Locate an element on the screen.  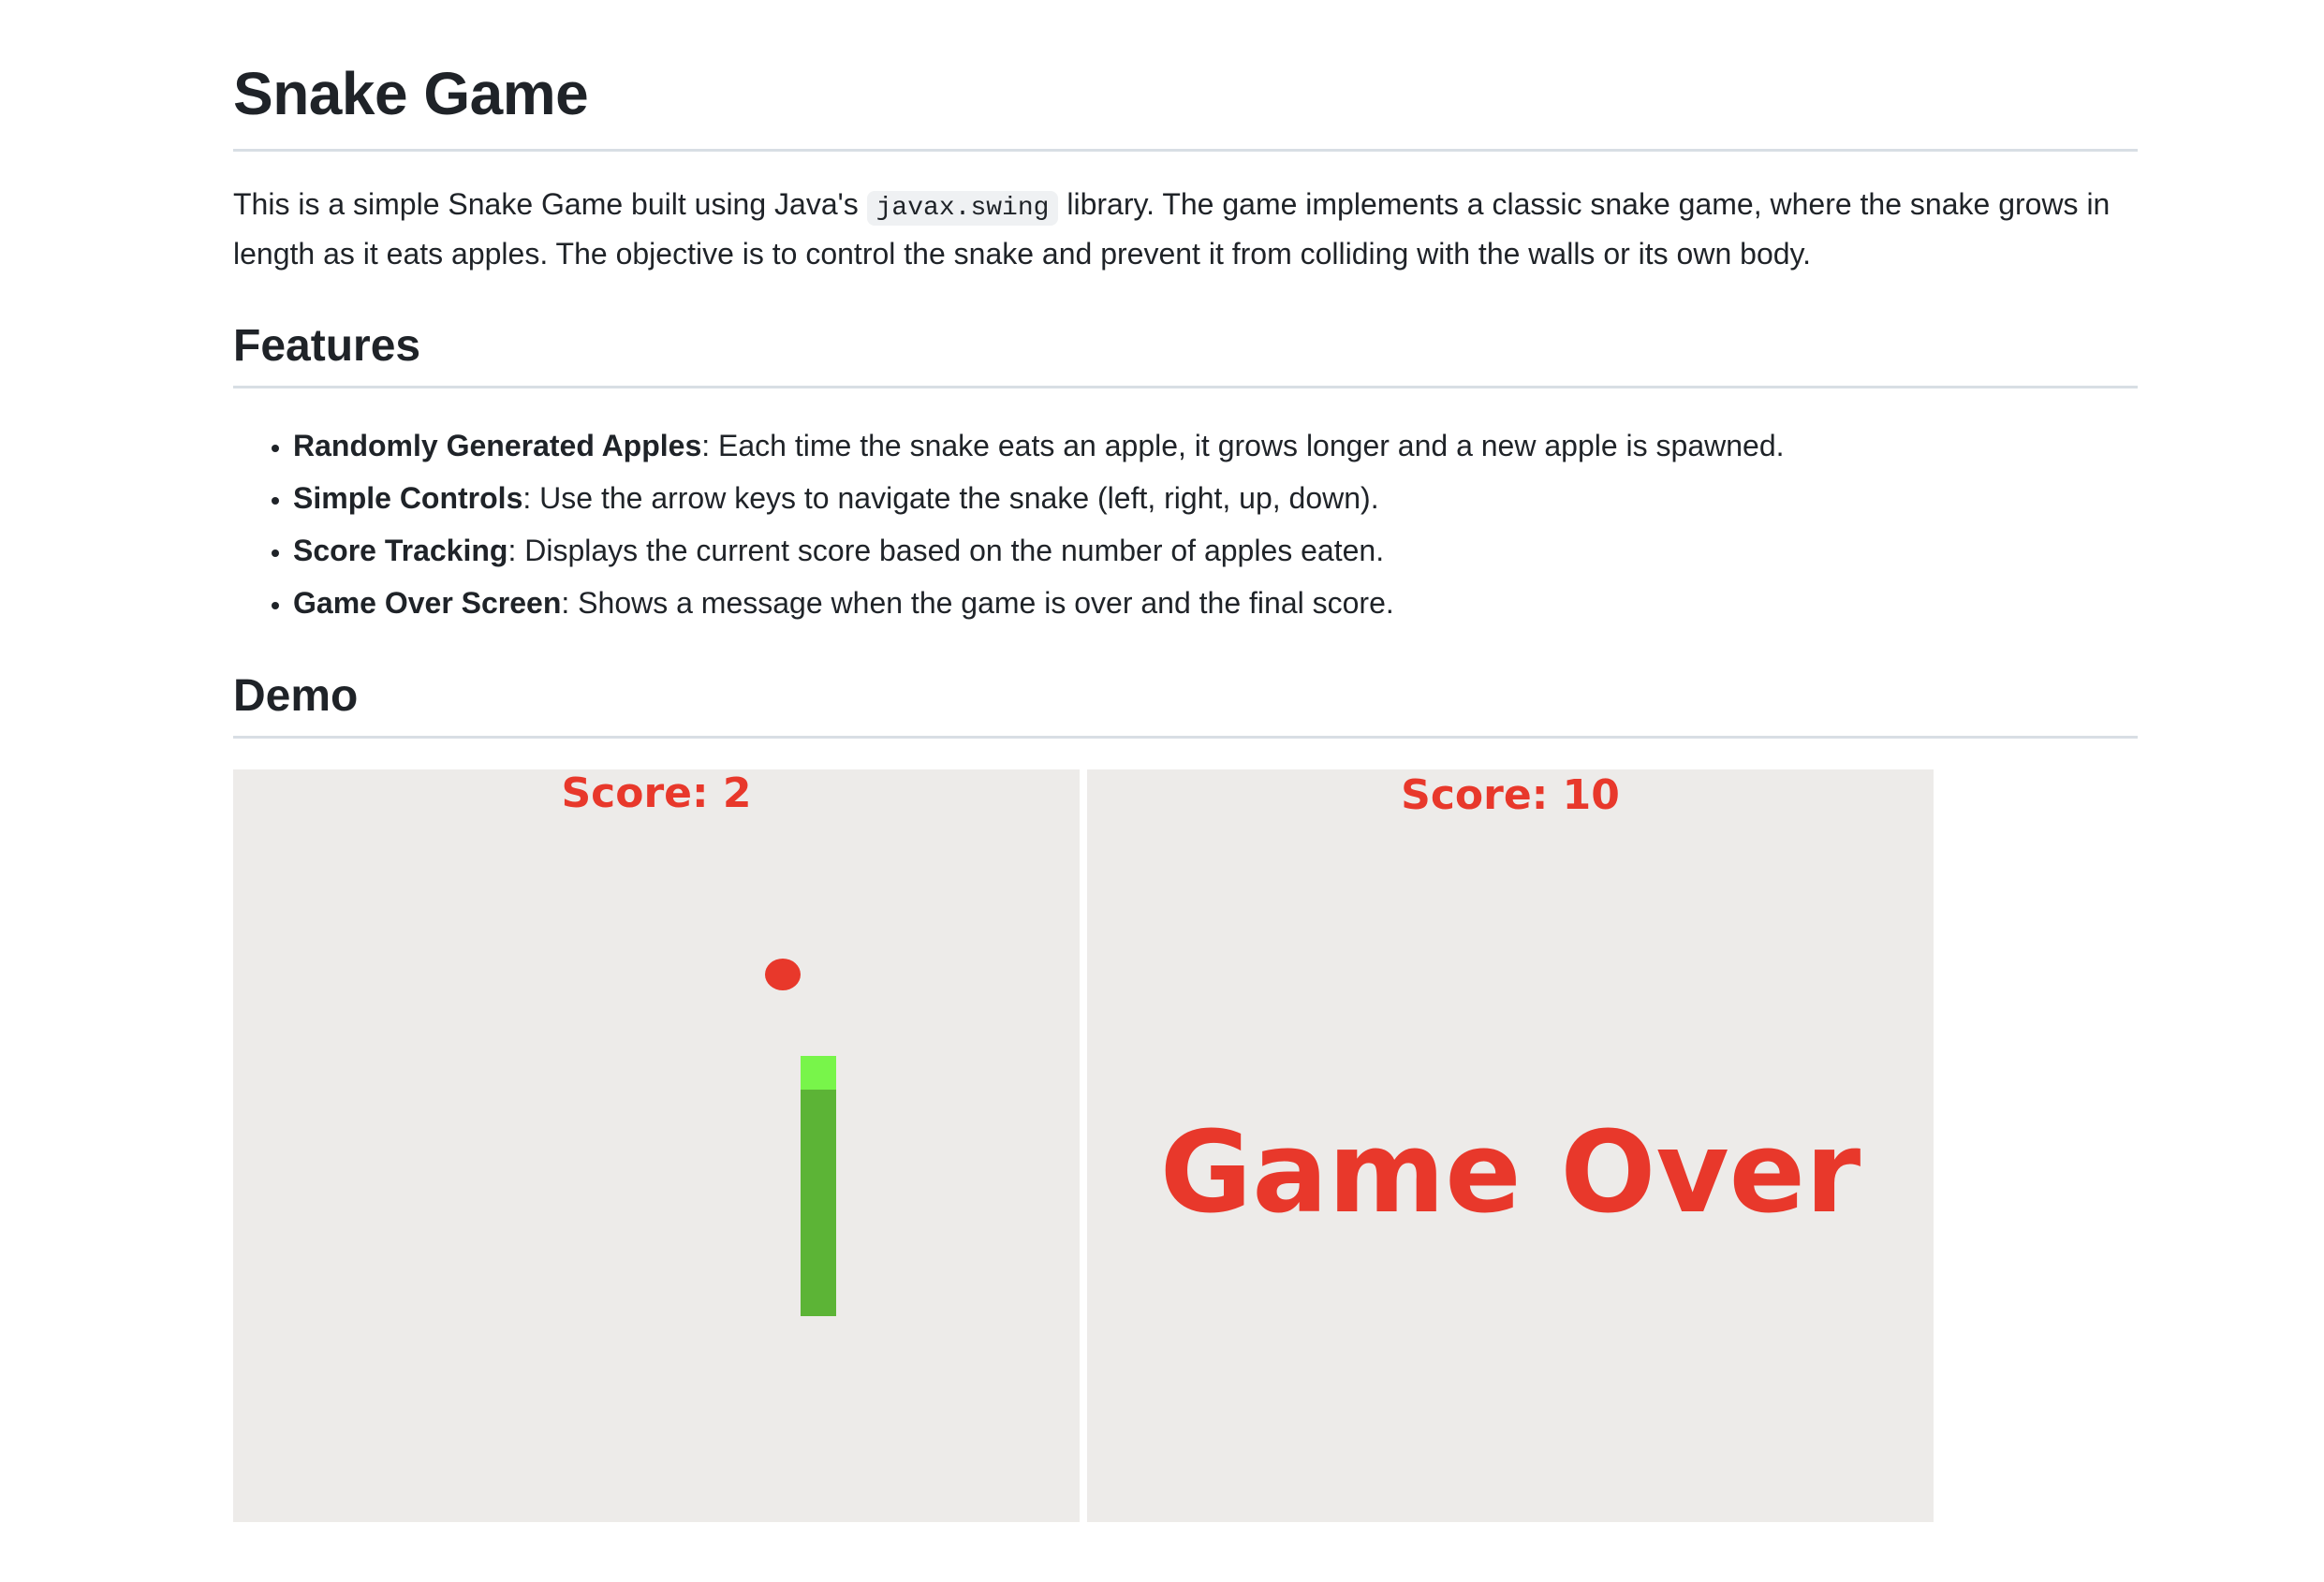
inline-code: javax.swing is located at coordinates (962, 208).